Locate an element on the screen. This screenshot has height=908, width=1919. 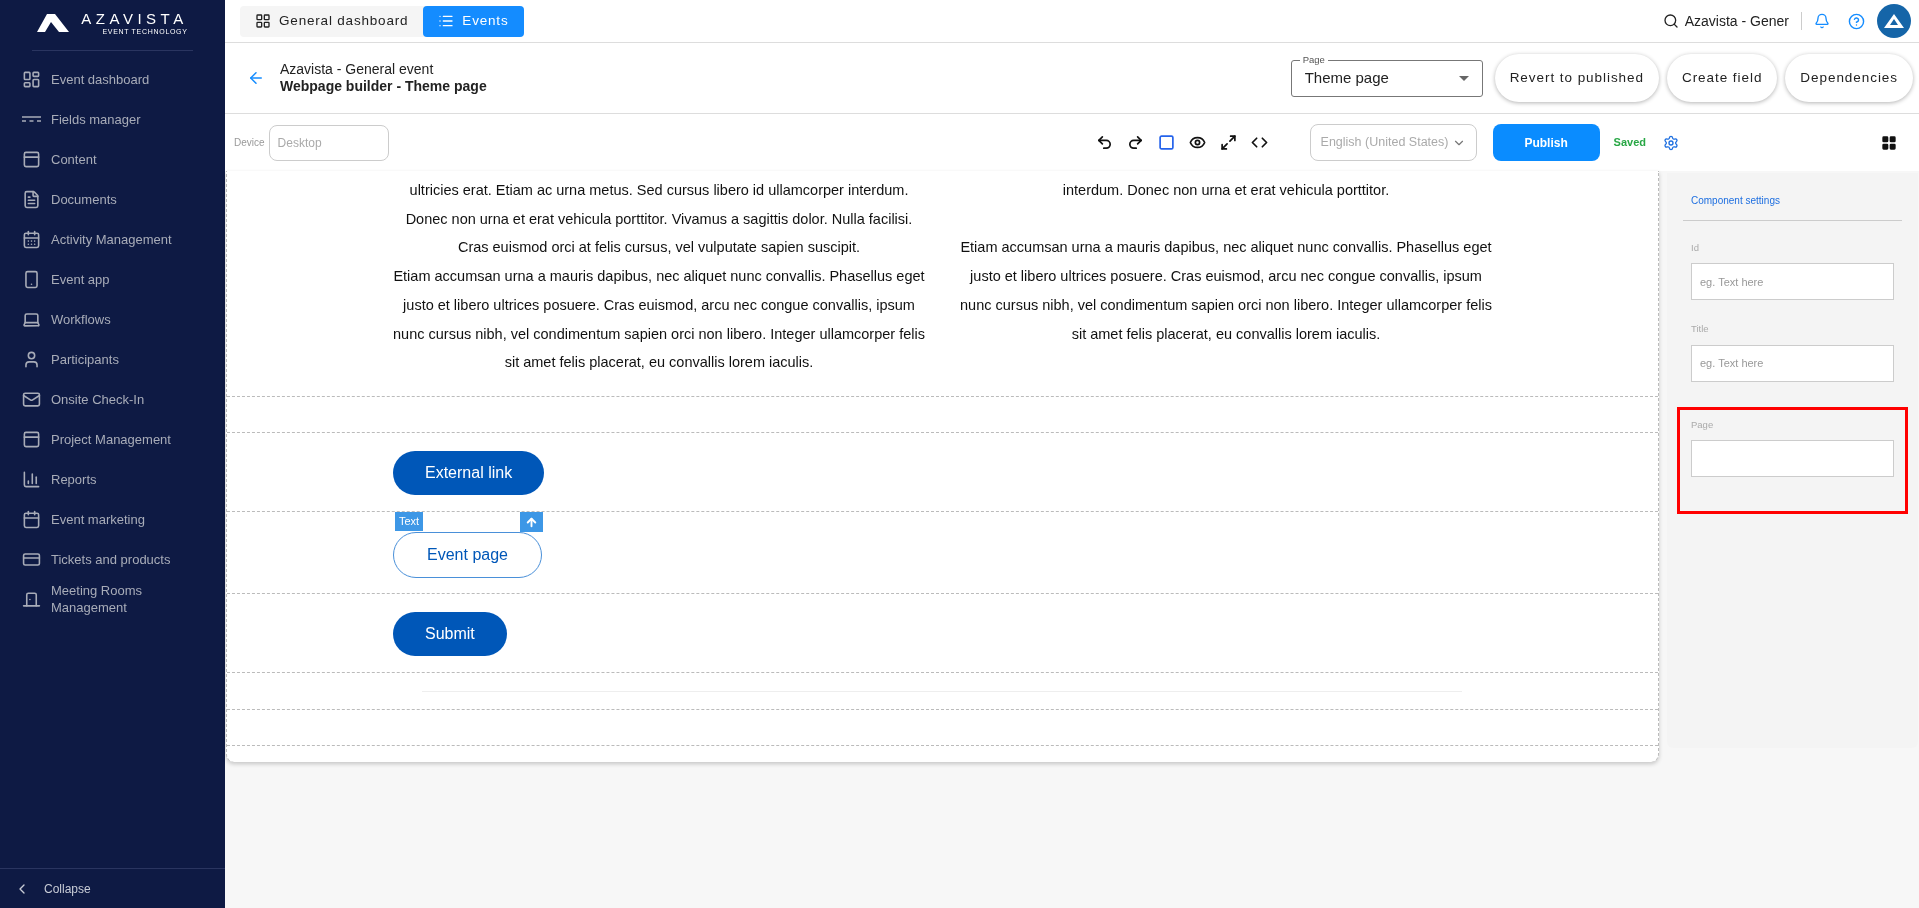
field-label: Id is located at coordinates (1695, 248).